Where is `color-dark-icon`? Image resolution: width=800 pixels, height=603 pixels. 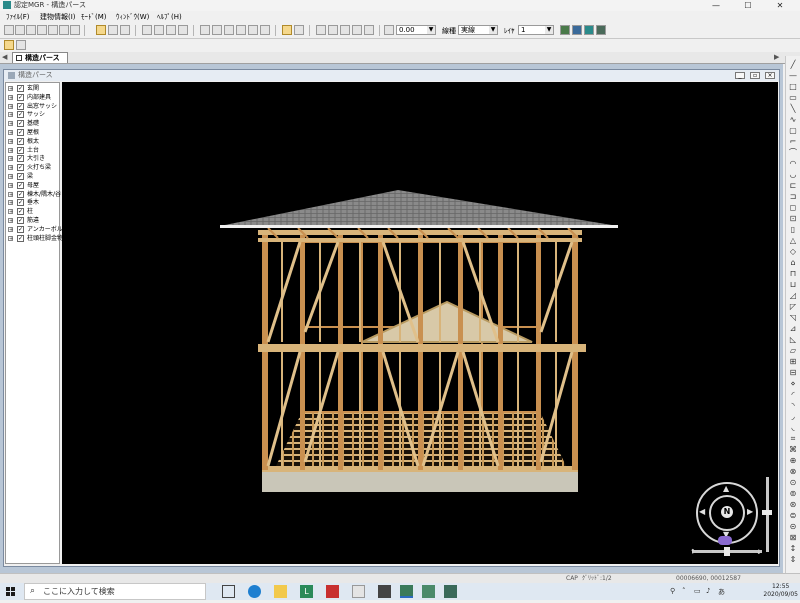
color-dark-icon is located at coordinates (601, 30).